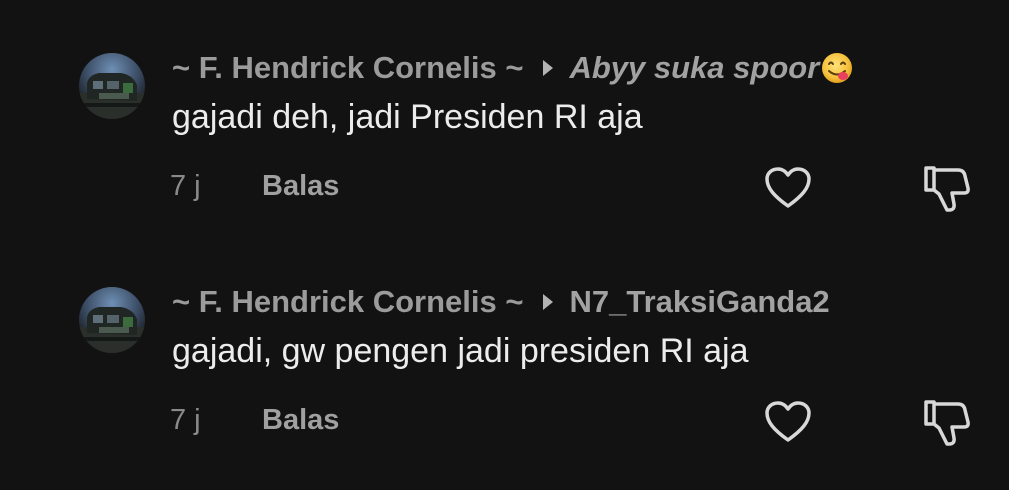  Describe the element at coordinates (407, 117) in the screenshot. I see `comment-text: gajadi deh, jadi Presiden RI aja` at that location.